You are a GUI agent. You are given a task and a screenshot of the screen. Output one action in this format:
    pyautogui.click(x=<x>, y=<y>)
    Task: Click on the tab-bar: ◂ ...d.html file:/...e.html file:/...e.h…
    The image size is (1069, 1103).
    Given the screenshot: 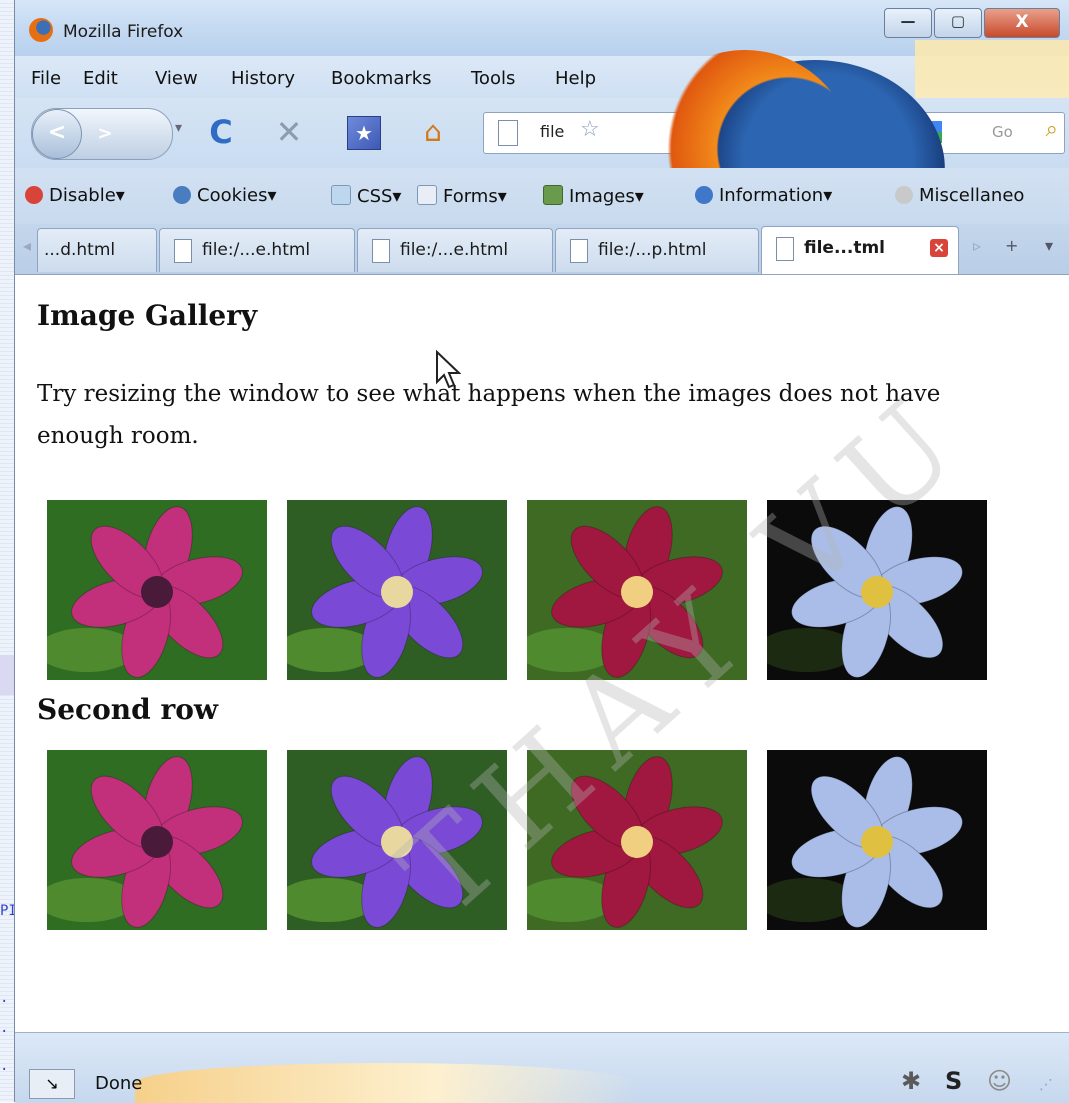 What is the action you would take?
    pyautogui.click(x=542, y=249)
    